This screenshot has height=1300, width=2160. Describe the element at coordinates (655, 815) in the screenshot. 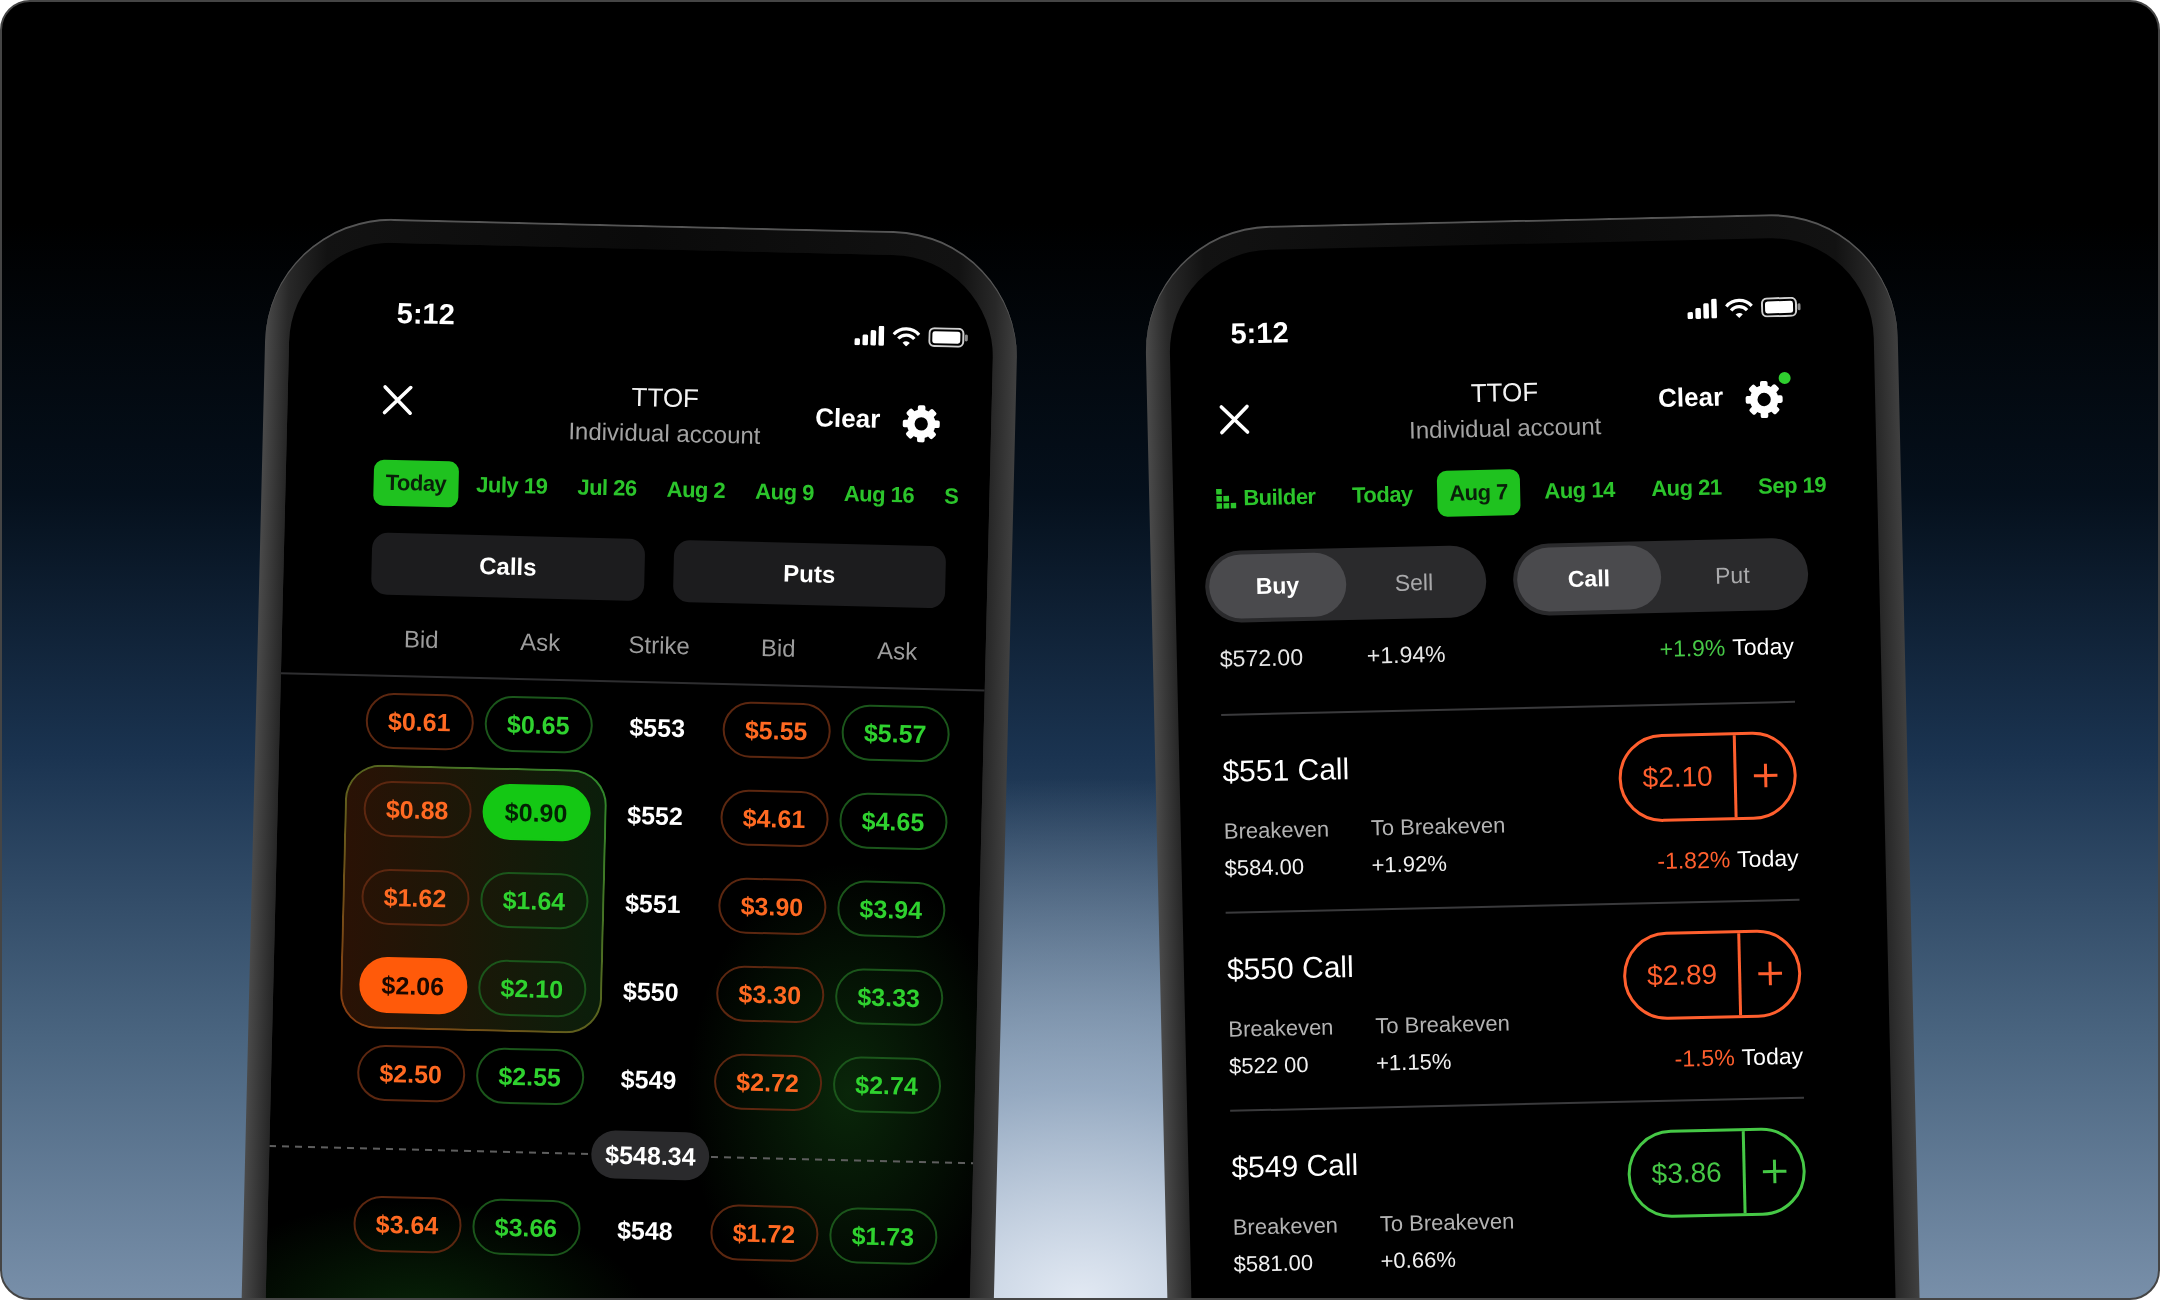

I see `strike-price: $552` at that location.